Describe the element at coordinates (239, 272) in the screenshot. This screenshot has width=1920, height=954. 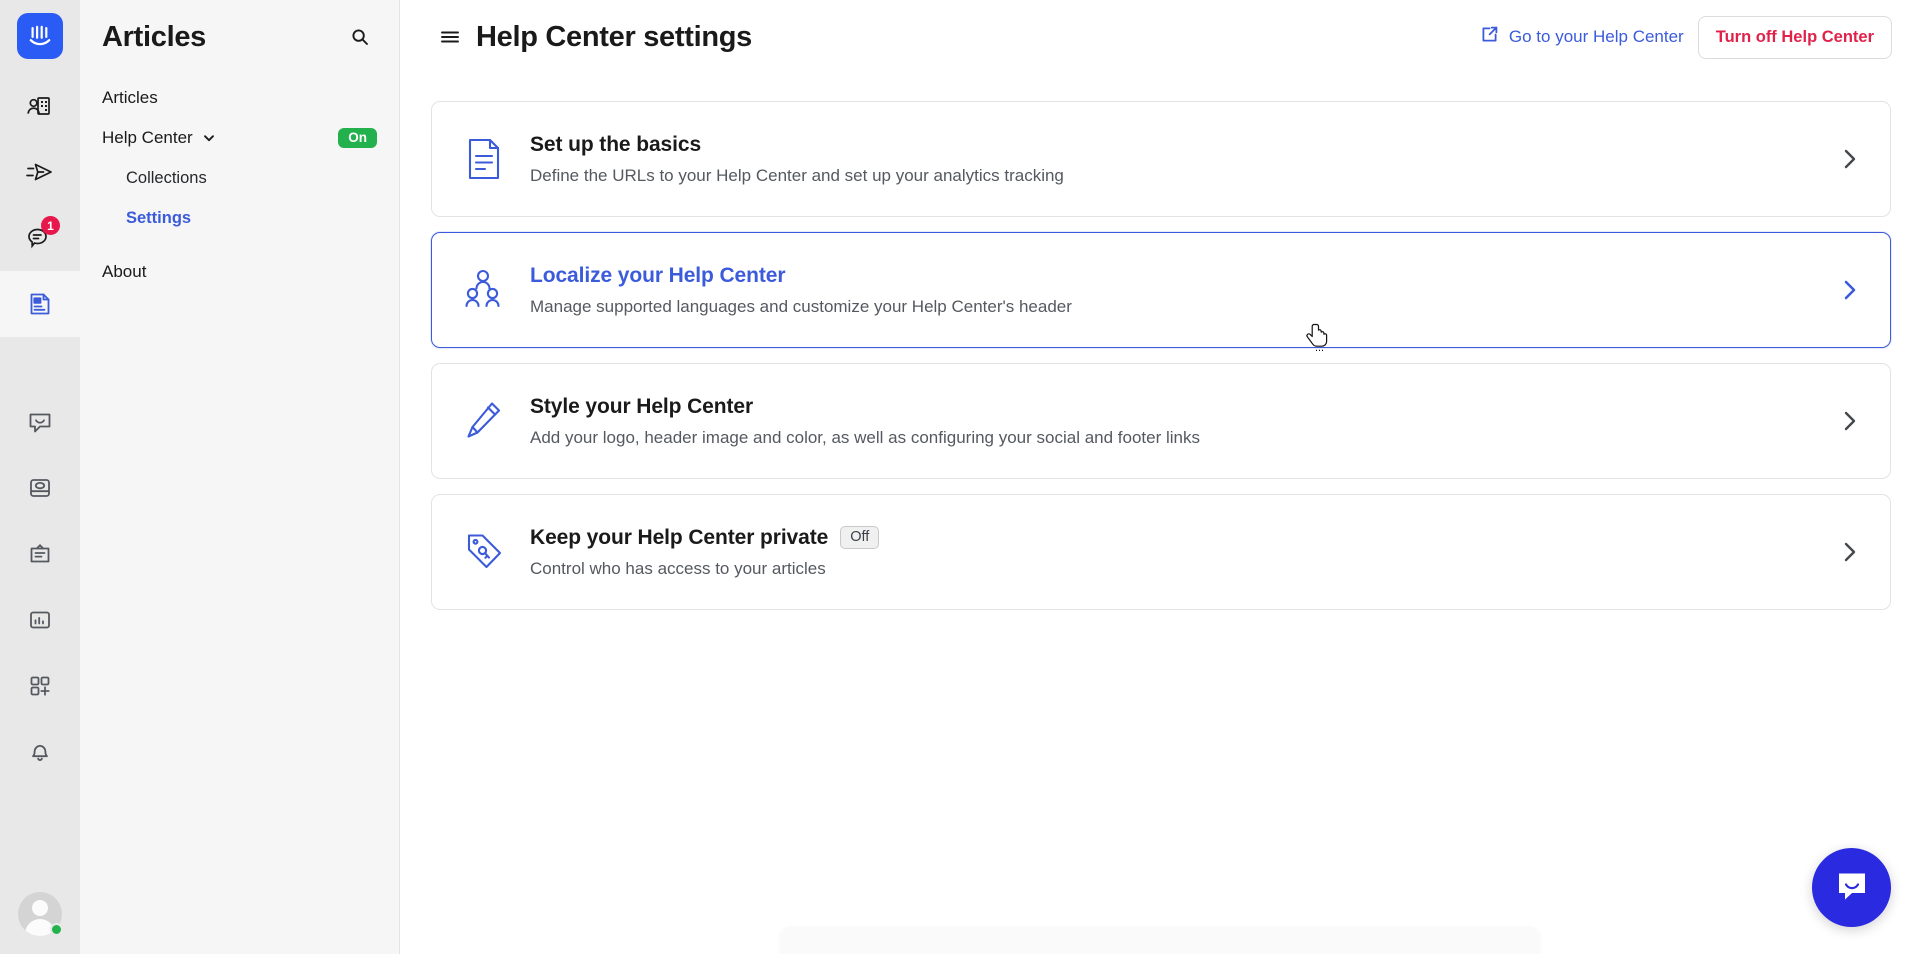
I see `sidebar-item-about: About` at that location.